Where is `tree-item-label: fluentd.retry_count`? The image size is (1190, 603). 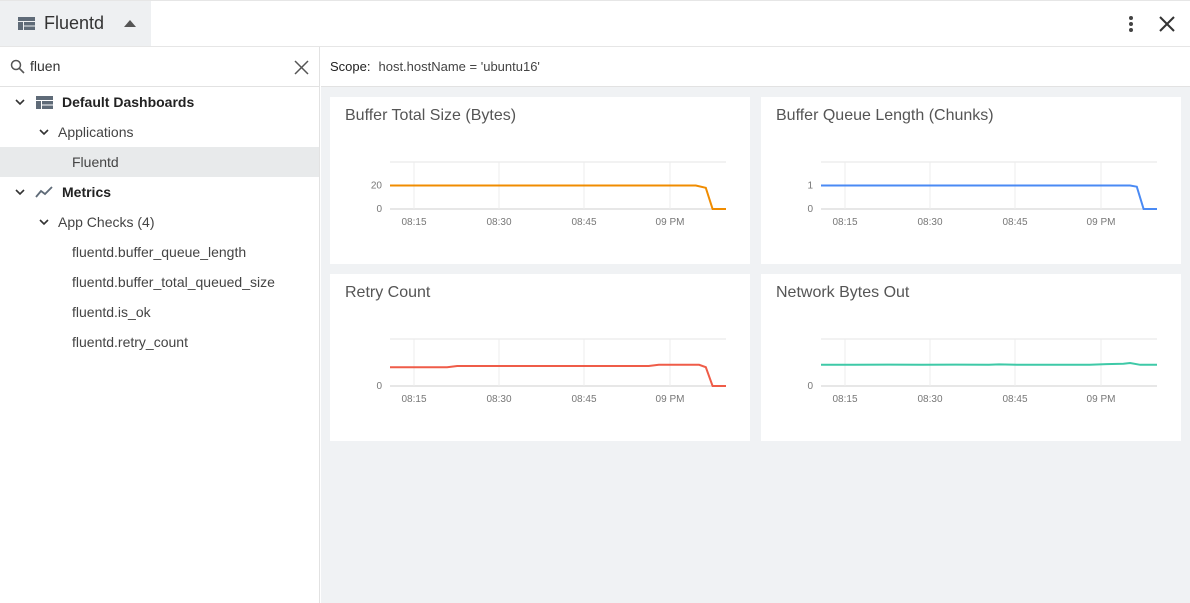
tree-item-label: fluentd.retry_count is located at coordinates (130, 342).